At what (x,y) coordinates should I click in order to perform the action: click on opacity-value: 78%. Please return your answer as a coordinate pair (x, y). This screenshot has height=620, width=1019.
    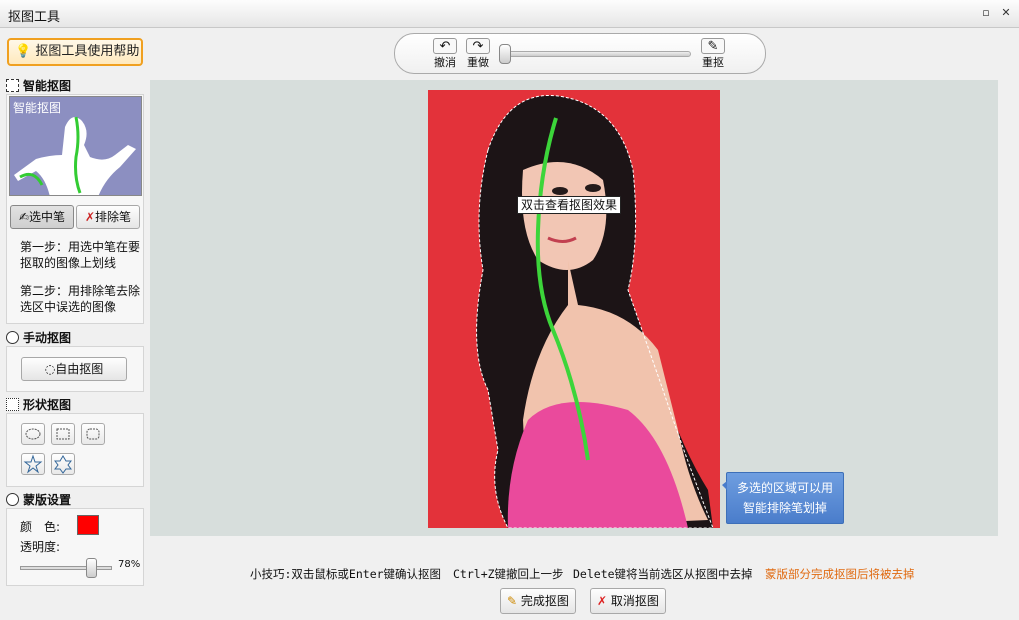
    Looking at the image, I should click on (129, 564).